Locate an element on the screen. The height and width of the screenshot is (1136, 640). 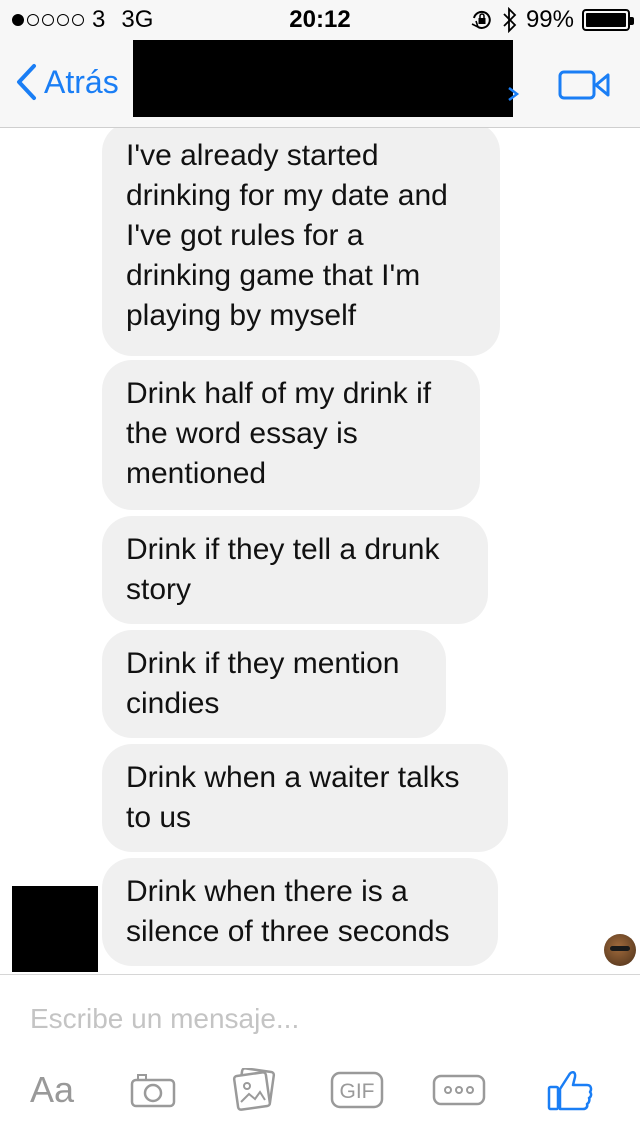
gallery-button is located at coordinates (255, 1090).